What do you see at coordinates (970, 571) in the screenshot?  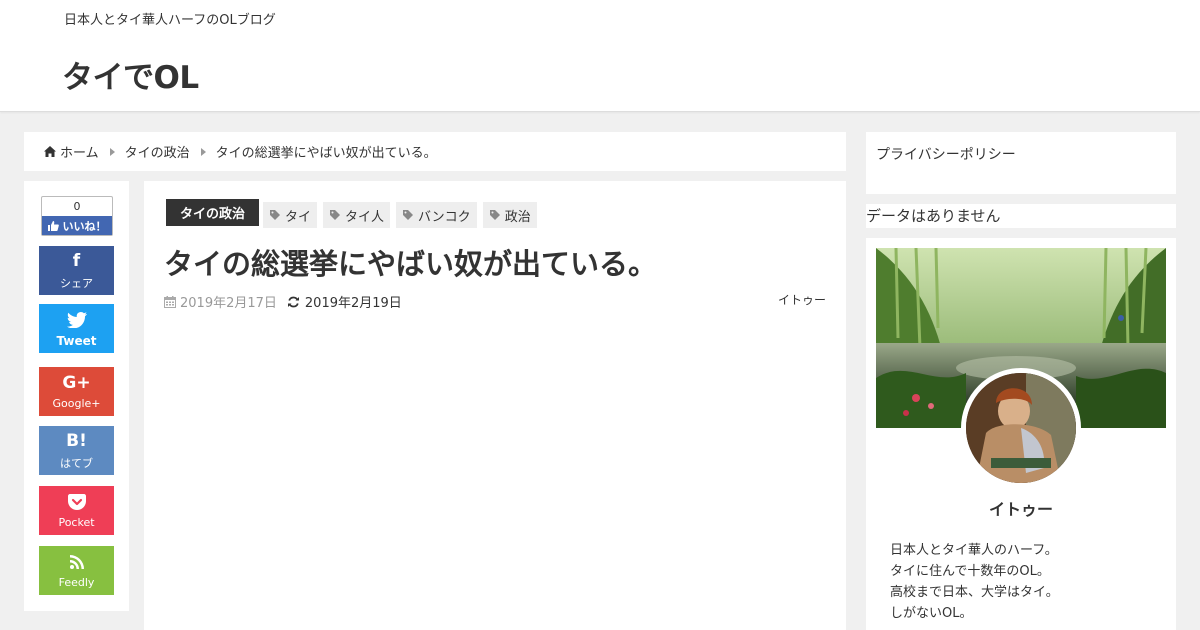 I see `profile-description-line: タイに住んで十数年のOL。` at bounding box center [970, 571].